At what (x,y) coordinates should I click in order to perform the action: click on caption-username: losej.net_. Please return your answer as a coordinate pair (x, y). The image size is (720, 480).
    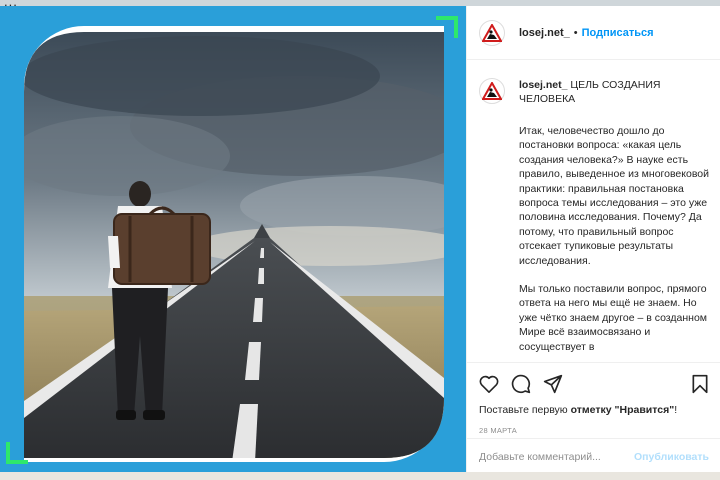
    Looking at the image, I should click on (543, 85).